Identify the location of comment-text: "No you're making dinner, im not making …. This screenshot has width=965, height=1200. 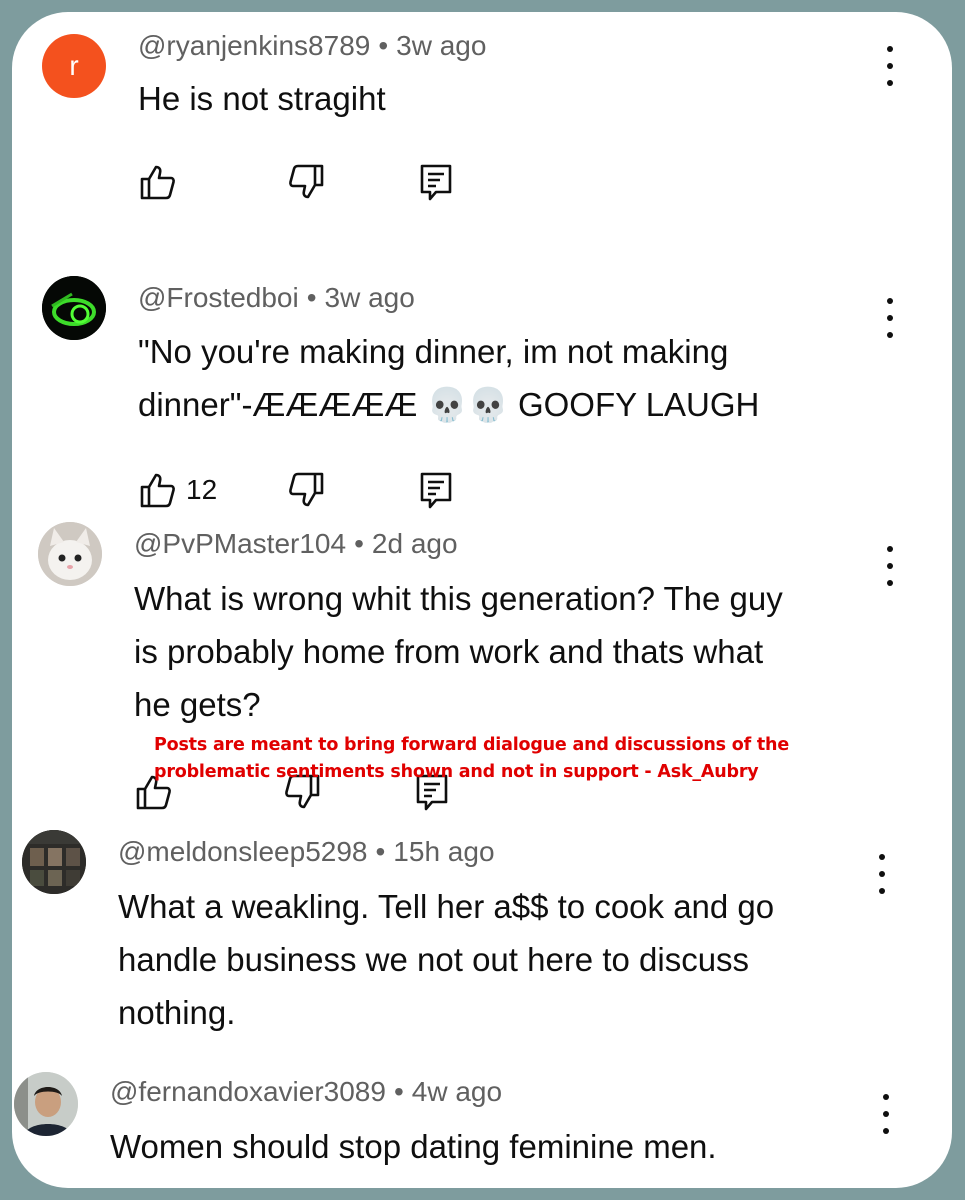
(449, 378).